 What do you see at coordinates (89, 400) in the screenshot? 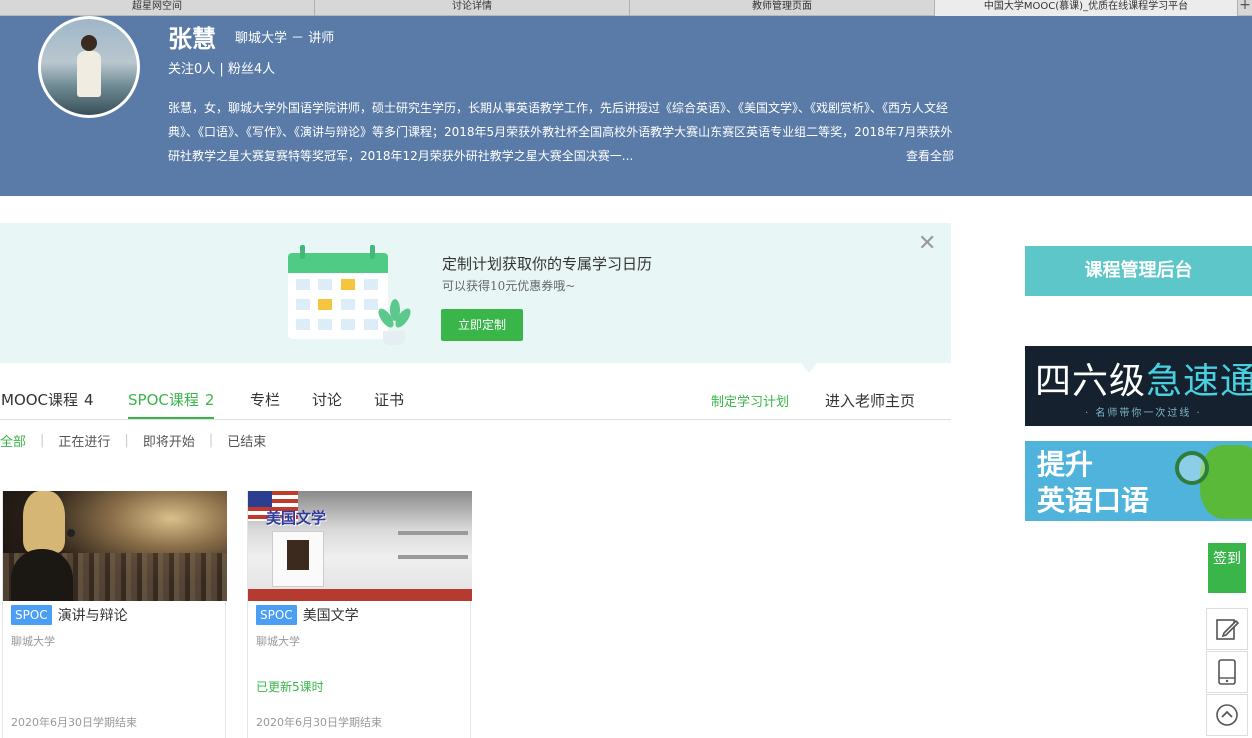
I see `tab-count: 4` at bounding box center [89, 400].